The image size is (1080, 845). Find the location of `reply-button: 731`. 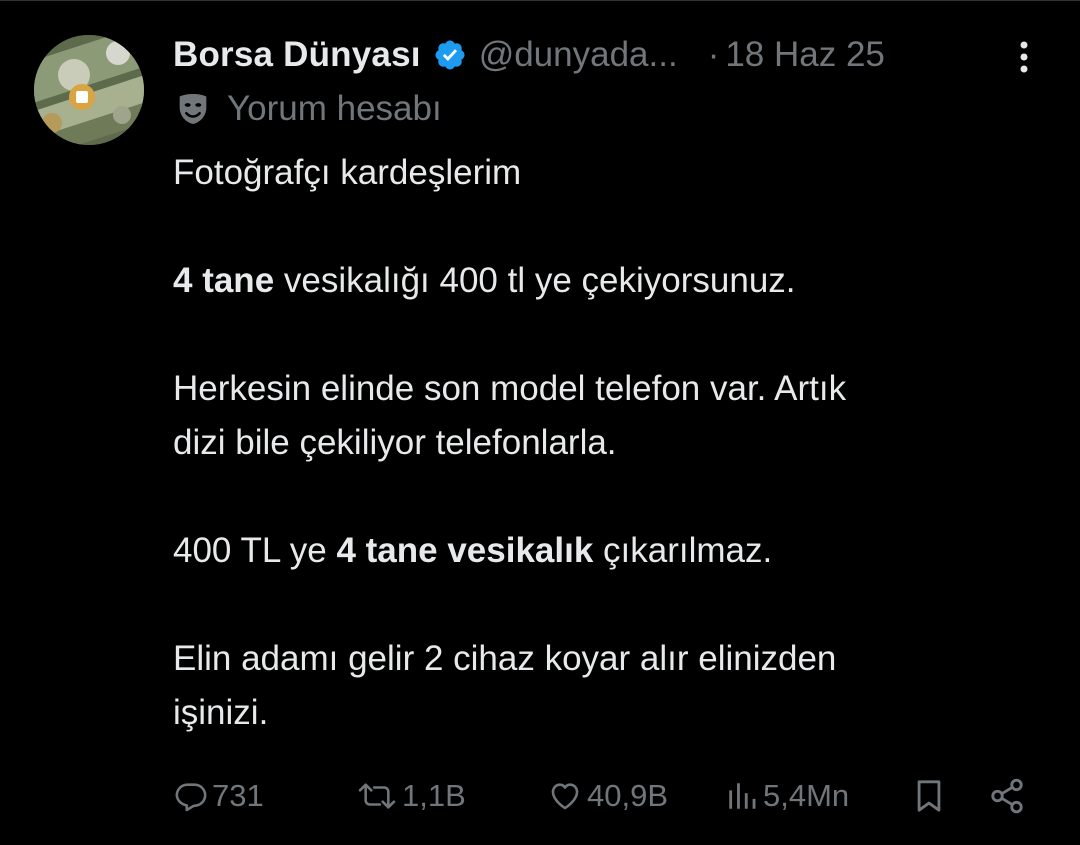

reply-button: 731 is located at coordinates (219, 796).